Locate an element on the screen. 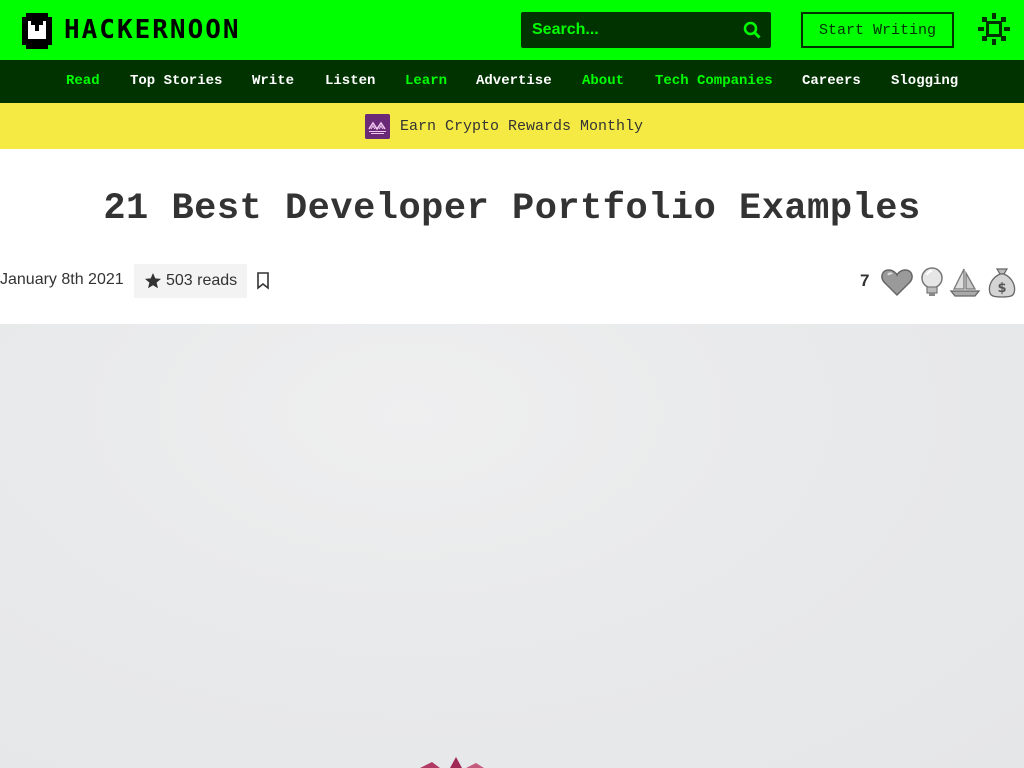 Image resolution: width=1024 pixels, height=768 pixels. nav-item-careers: Careers is located at coordinates (831, 81).